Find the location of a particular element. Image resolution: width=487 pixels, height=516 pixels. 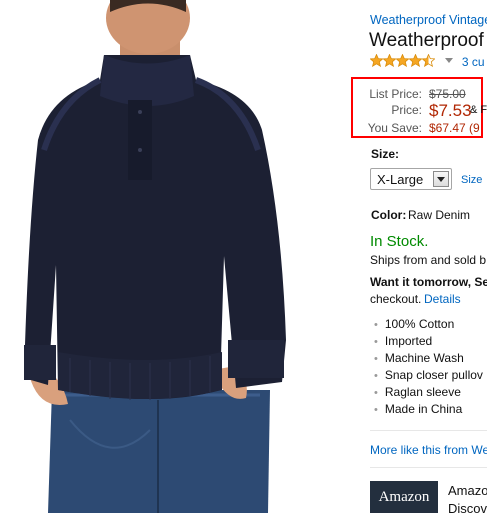

review-count-link: 3 cu is located at coordinates (473, 62).